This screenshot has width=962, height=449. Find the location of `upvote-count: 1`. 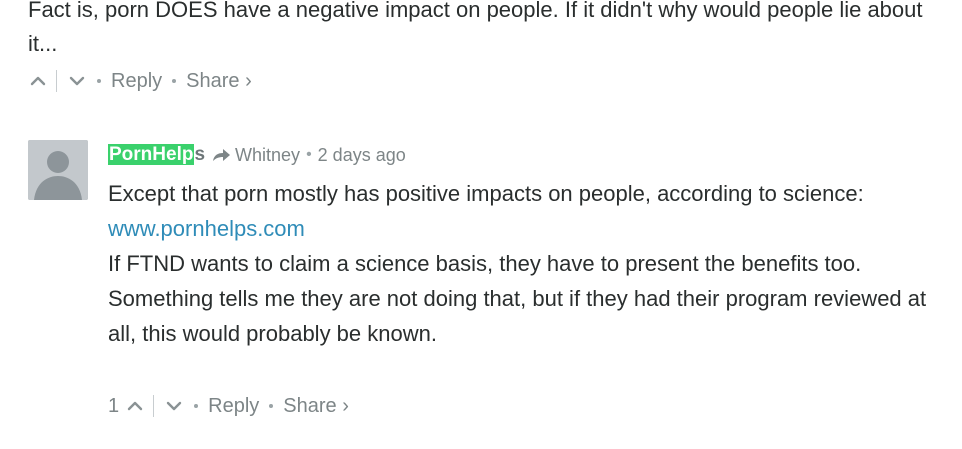

upvote-count: 1 is located at coordinates (114, 405).